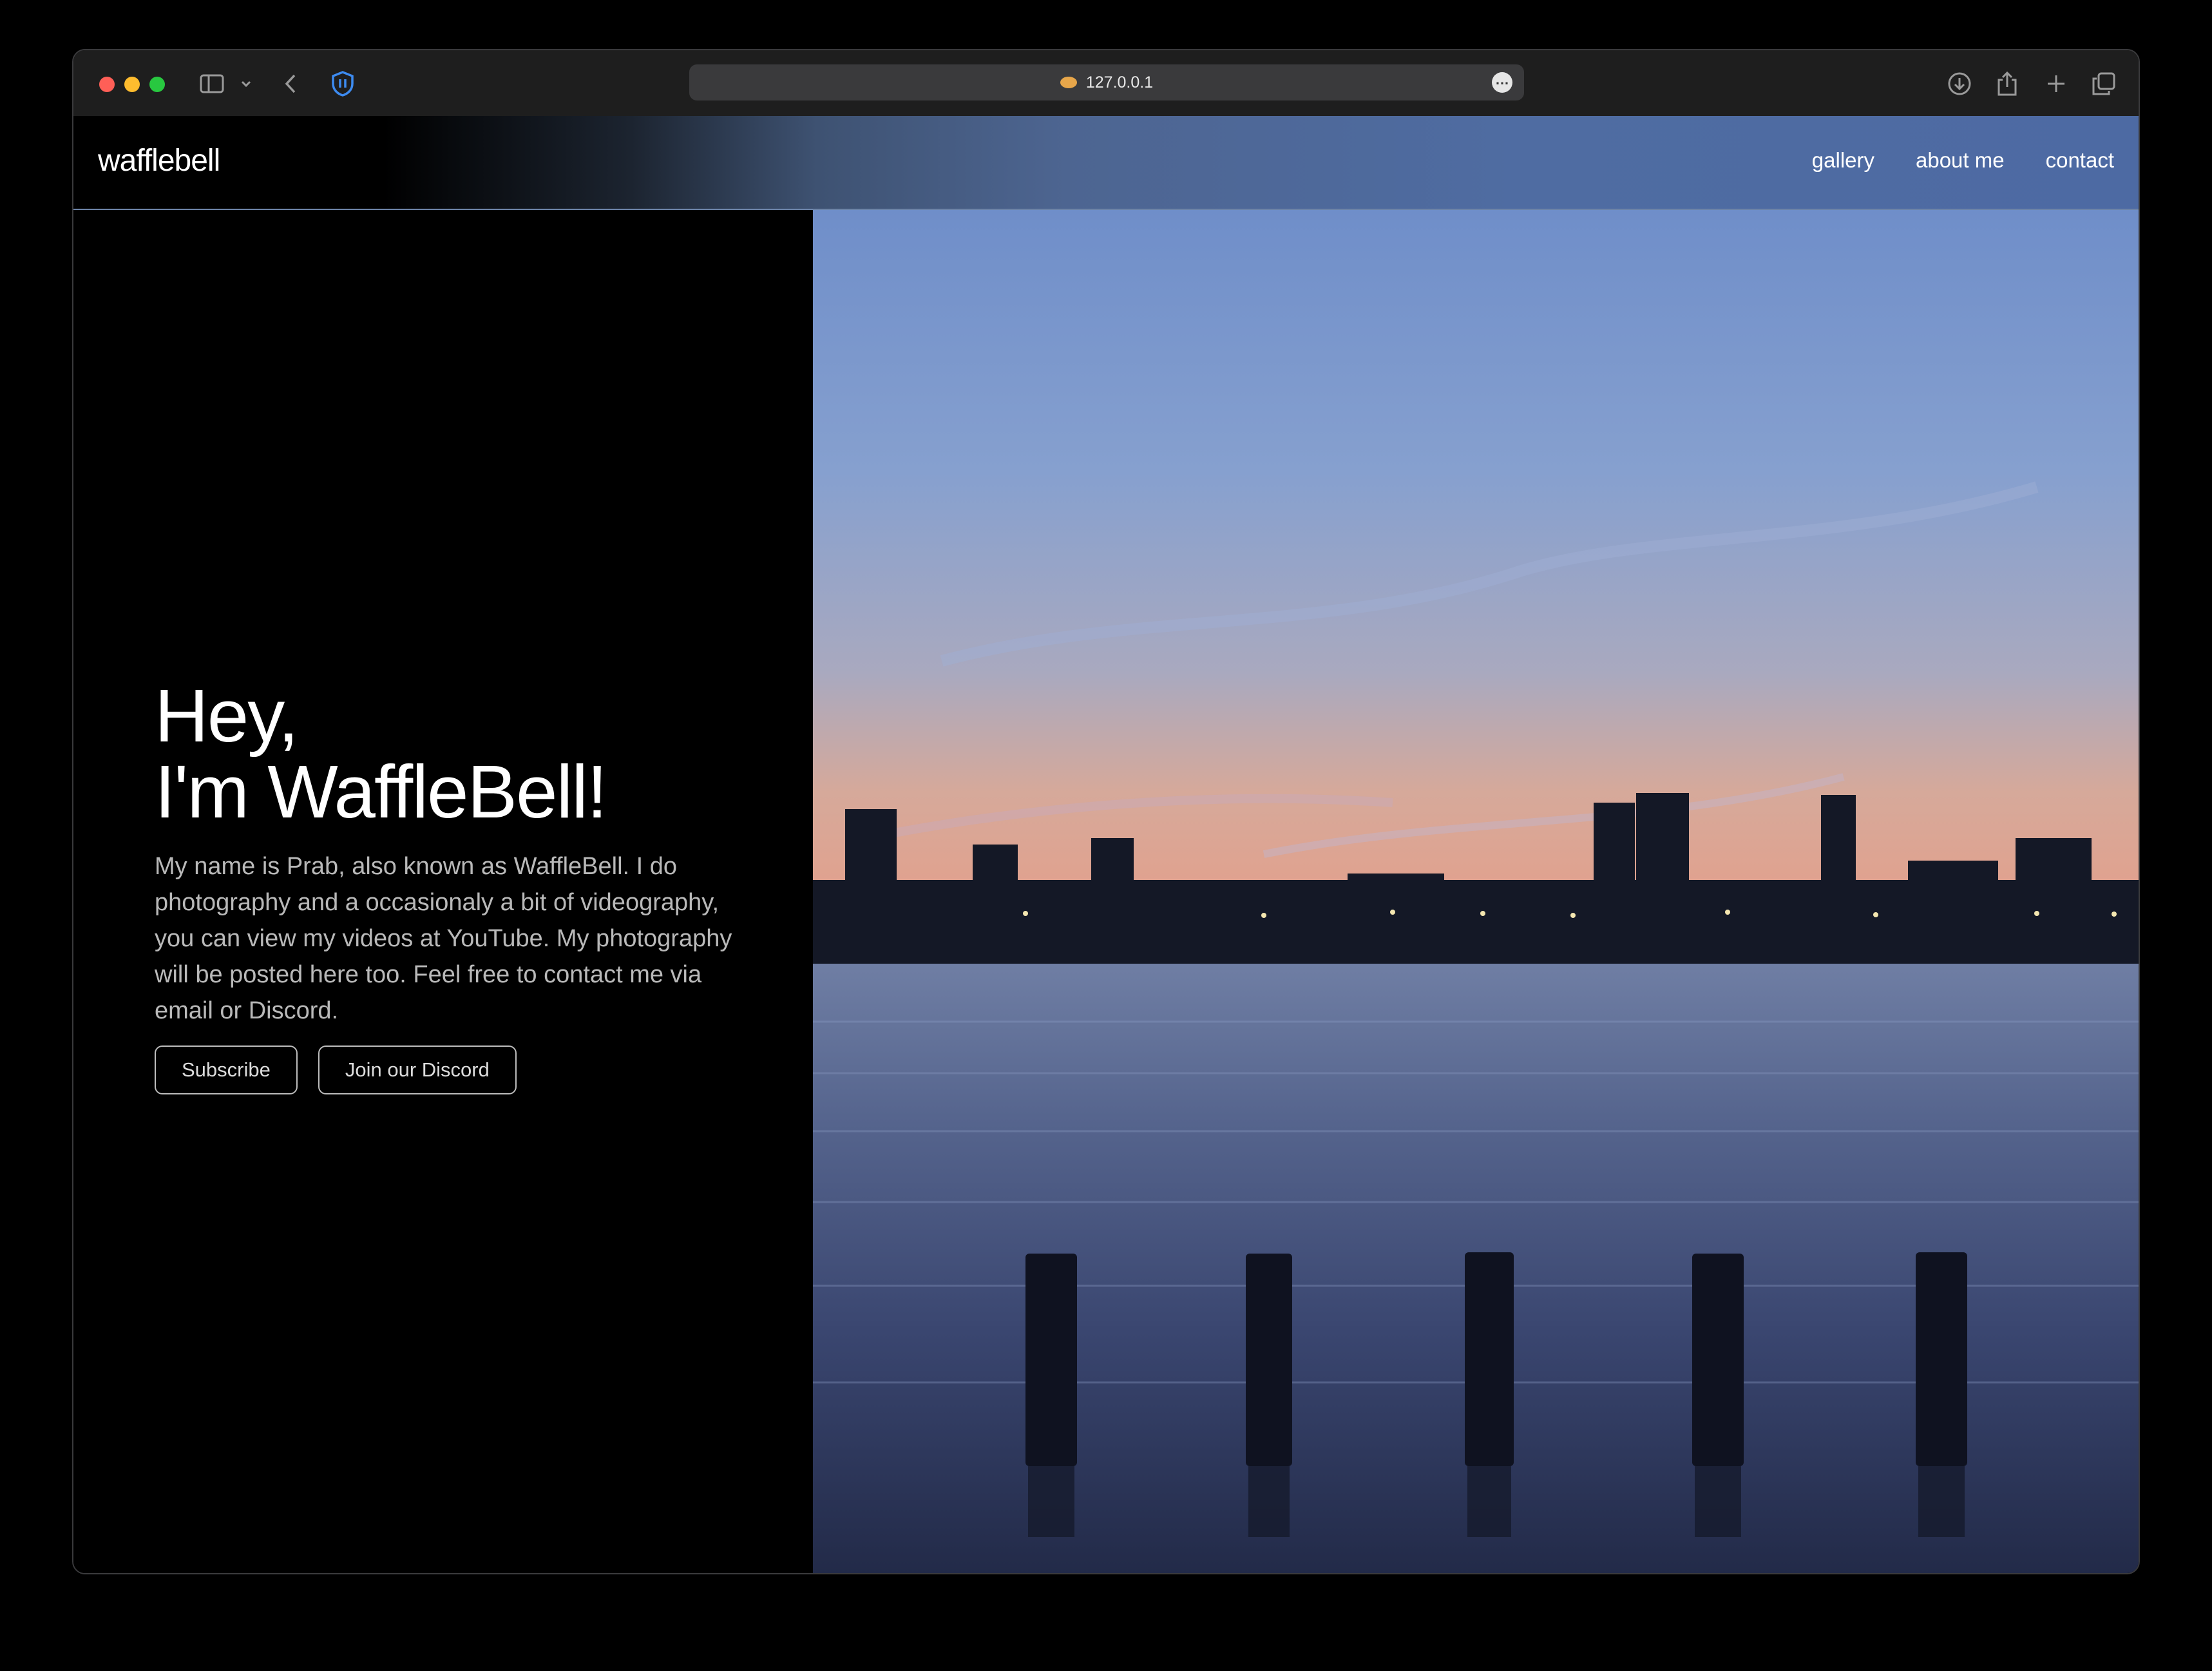  I want to click on hero-actions: Subscribe Join our Discord, so click(444, 1070).